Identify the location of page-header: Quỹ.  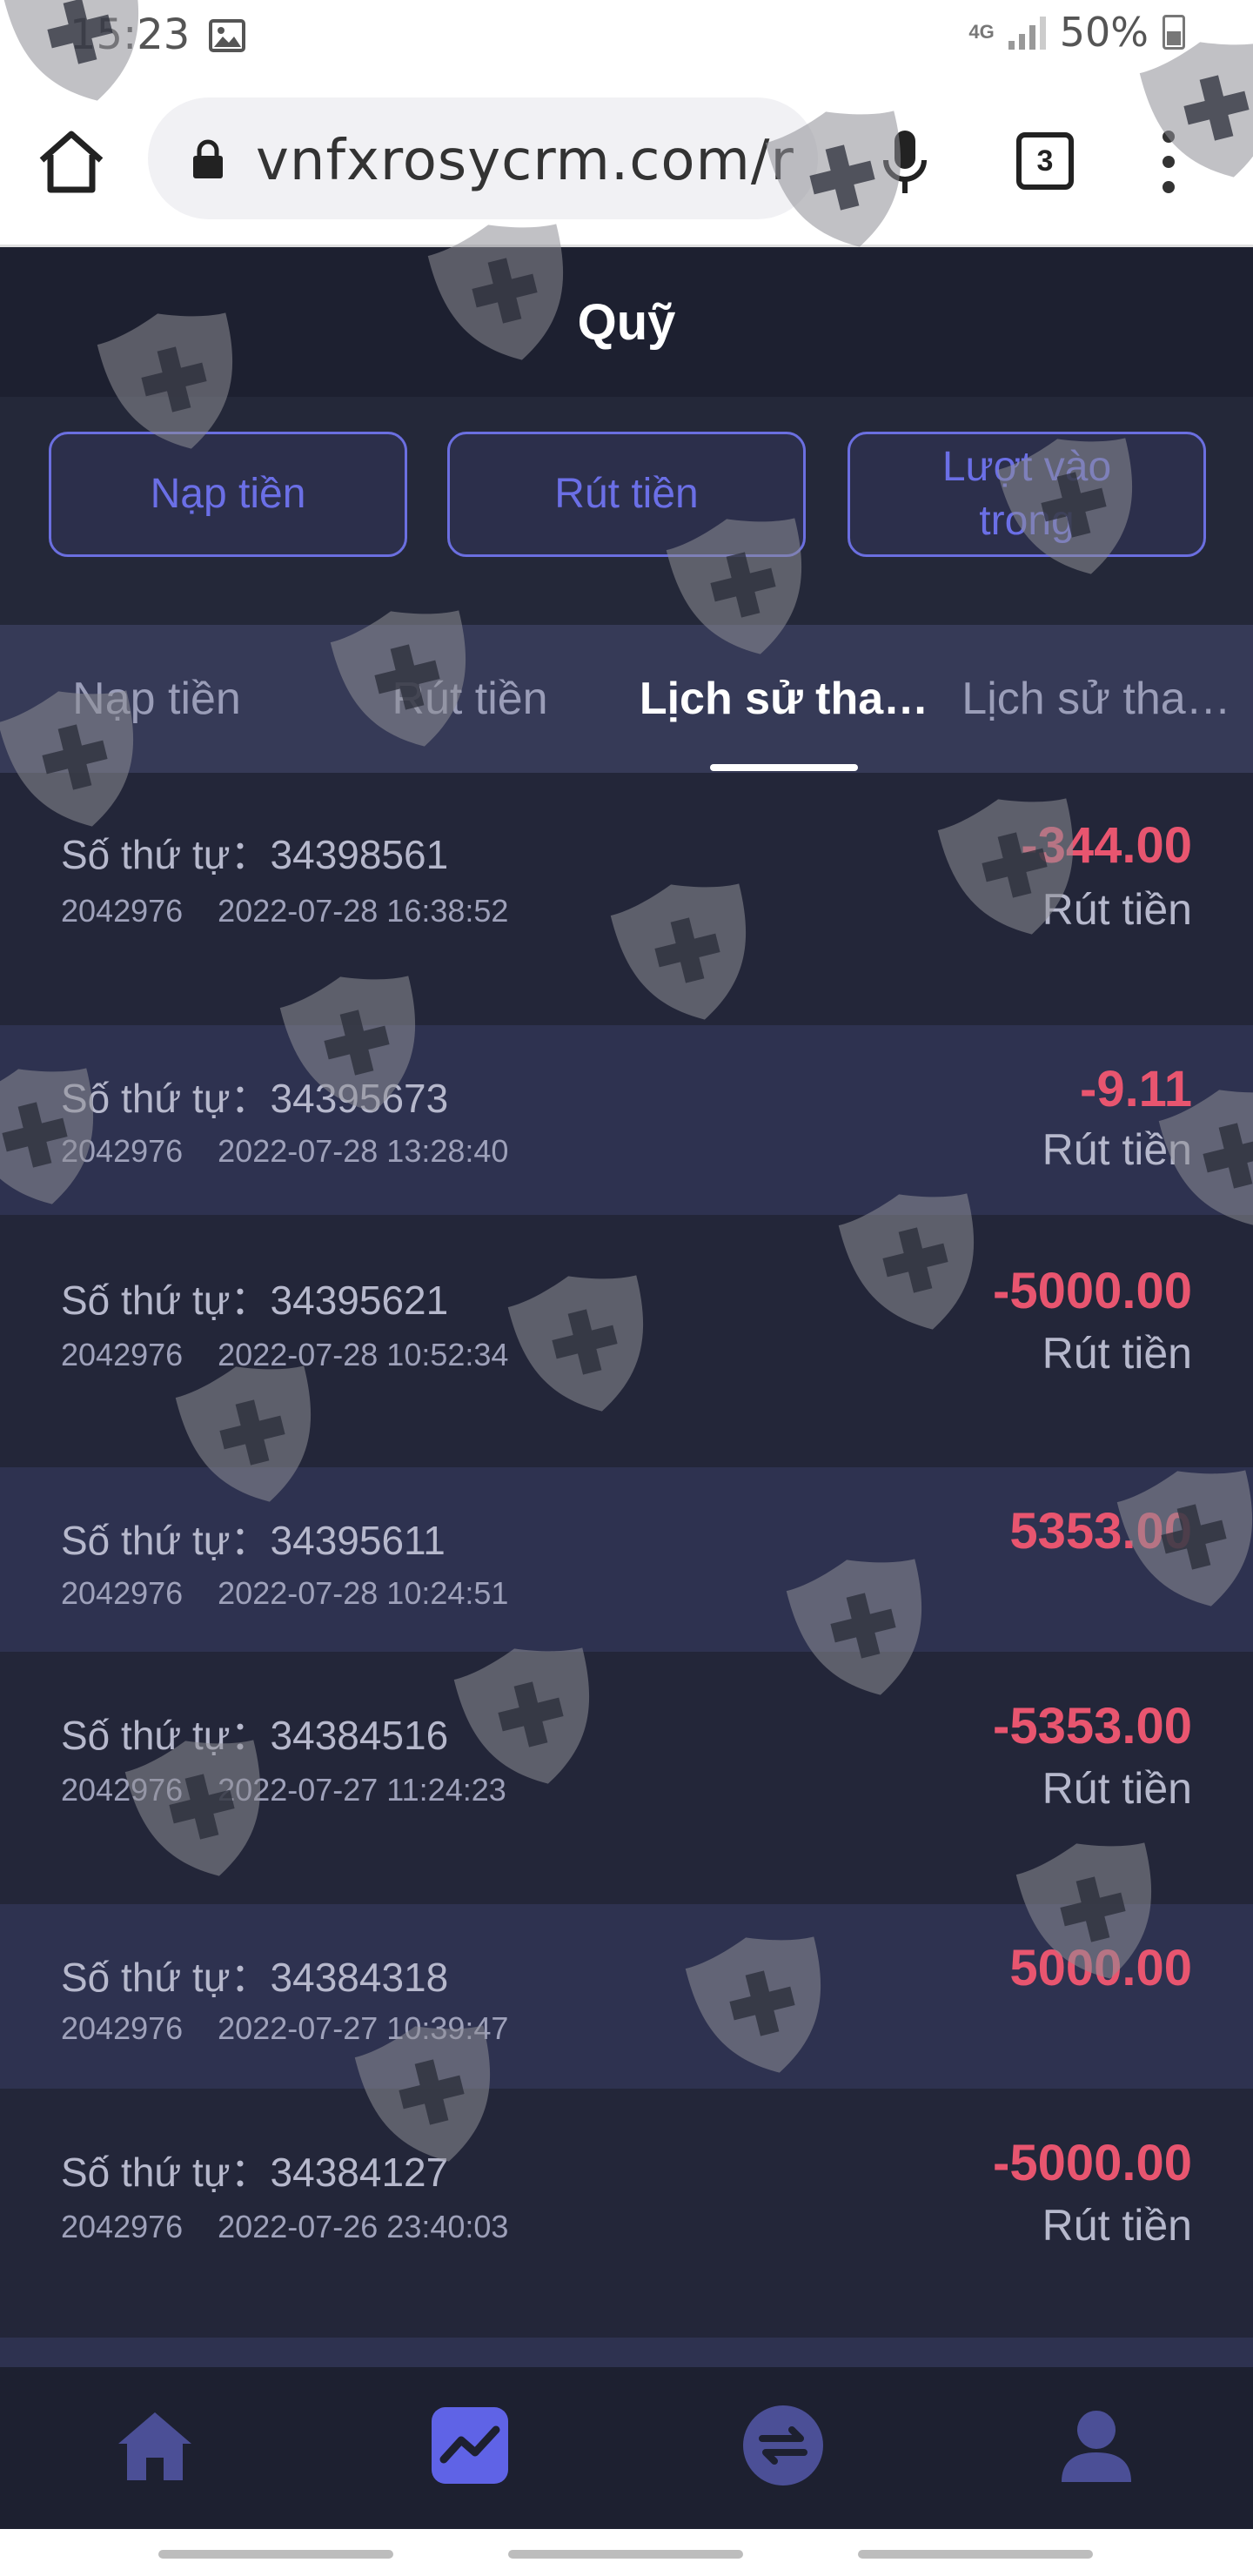
(626, 322).